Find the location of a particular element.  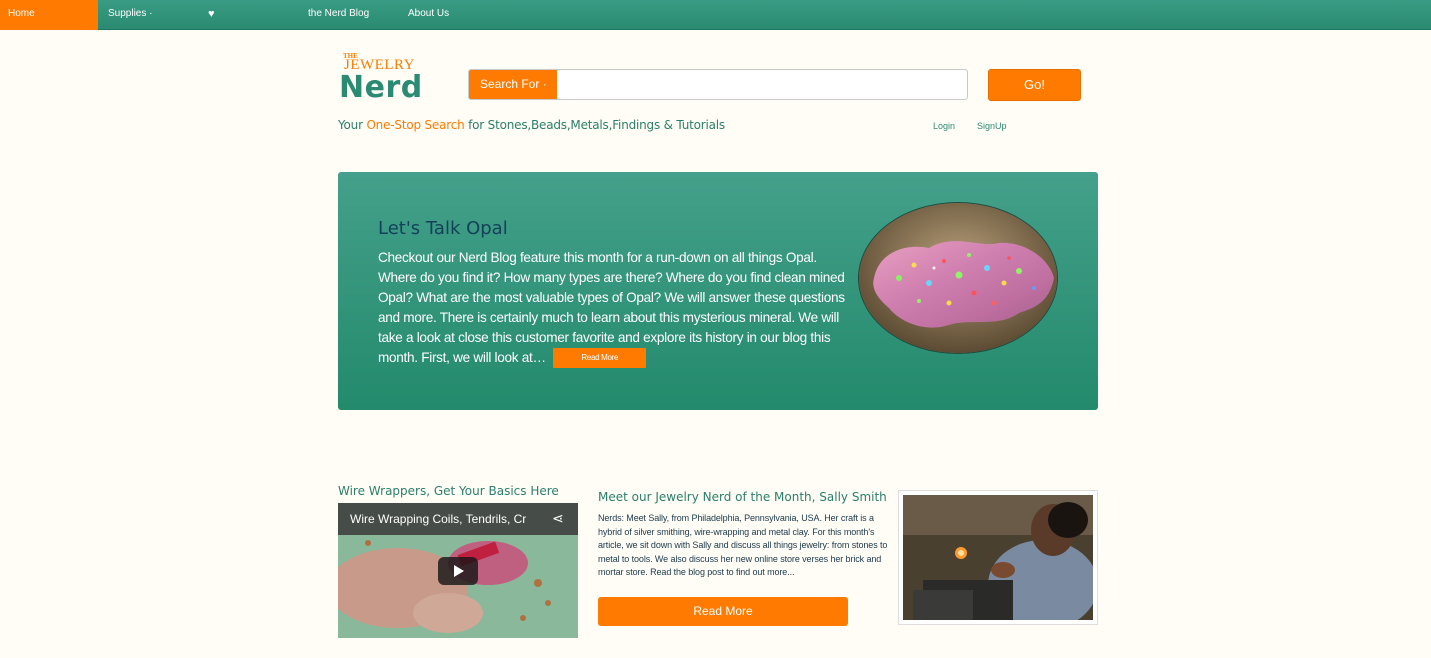

nav-blog: the Nerd Blog is located at coordinates (338, 15).